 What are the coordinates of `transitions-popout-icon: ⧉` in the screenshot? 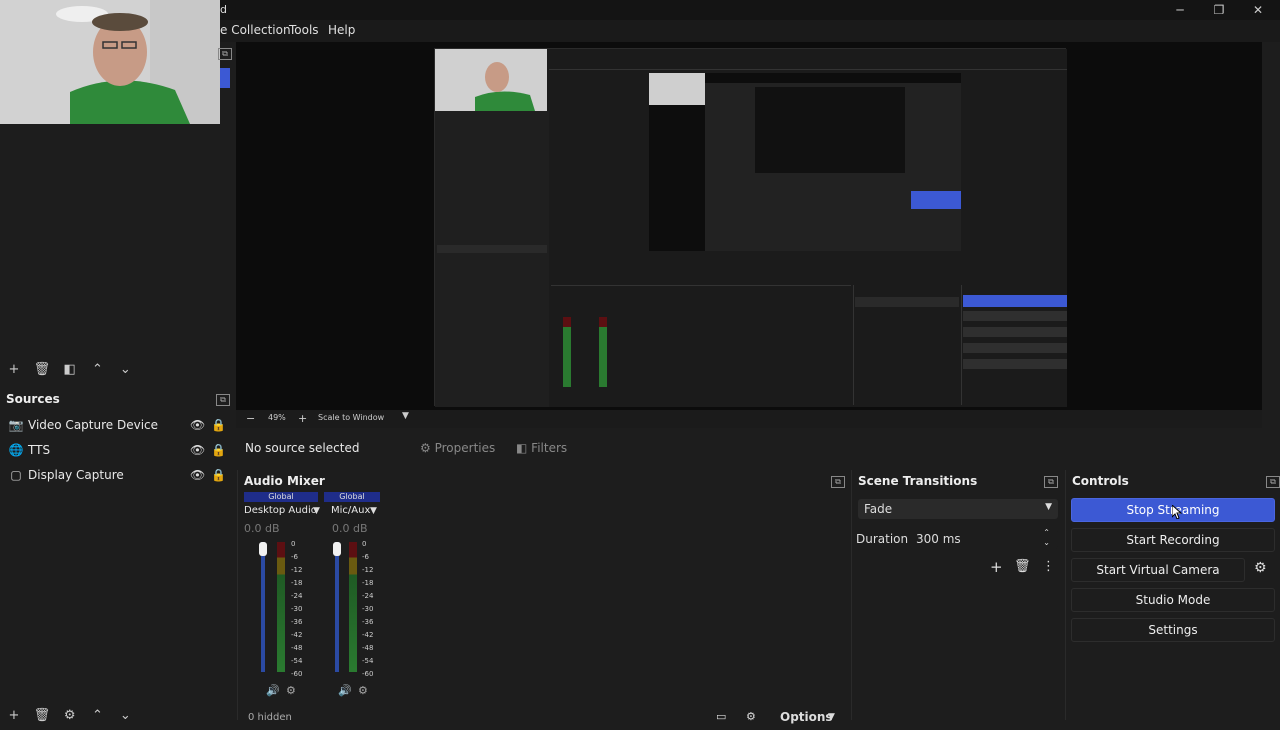 It's located at (1051, 482).